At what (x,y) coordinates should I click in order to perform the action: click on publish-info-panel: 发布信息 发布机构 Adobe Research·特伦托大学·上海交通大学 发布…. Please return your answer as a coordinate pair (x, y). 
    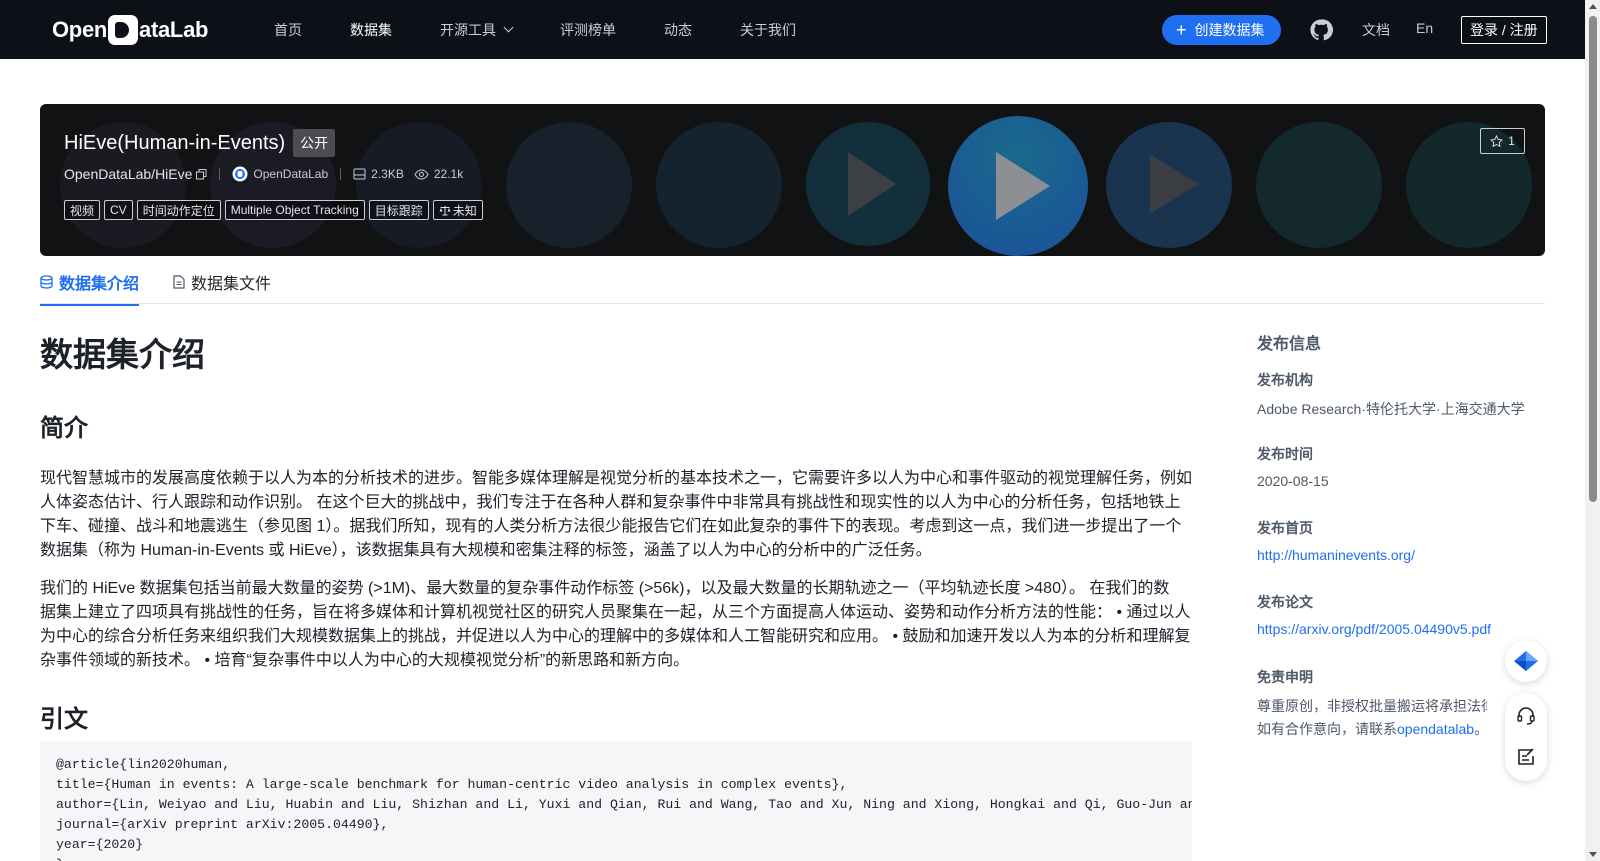
    Looking at the image, I should click on (1407, 533).